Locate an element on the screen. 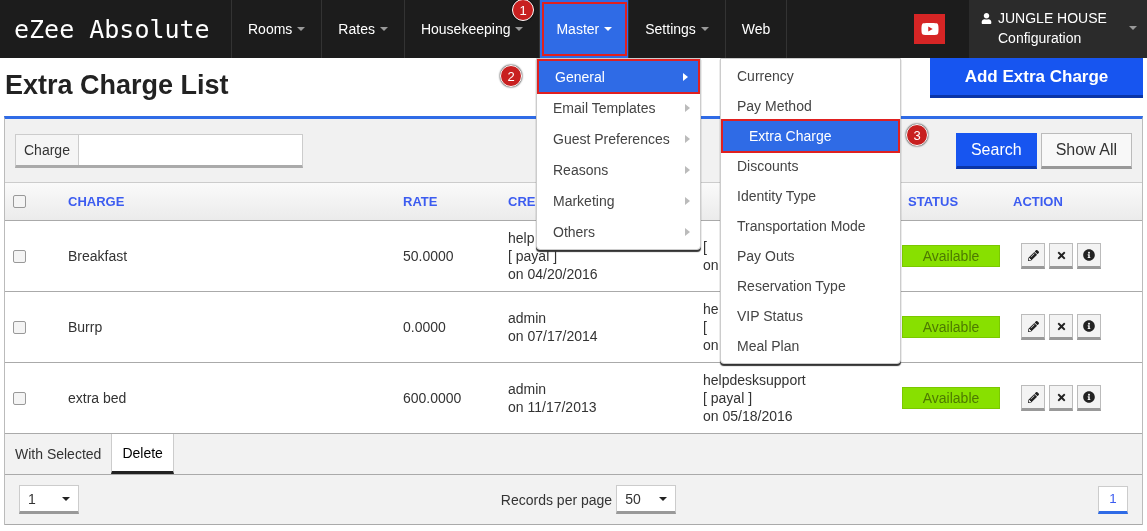 This screenshot has width=1147, height=531. records-label: Records per page is located at coordinates (556, 499).